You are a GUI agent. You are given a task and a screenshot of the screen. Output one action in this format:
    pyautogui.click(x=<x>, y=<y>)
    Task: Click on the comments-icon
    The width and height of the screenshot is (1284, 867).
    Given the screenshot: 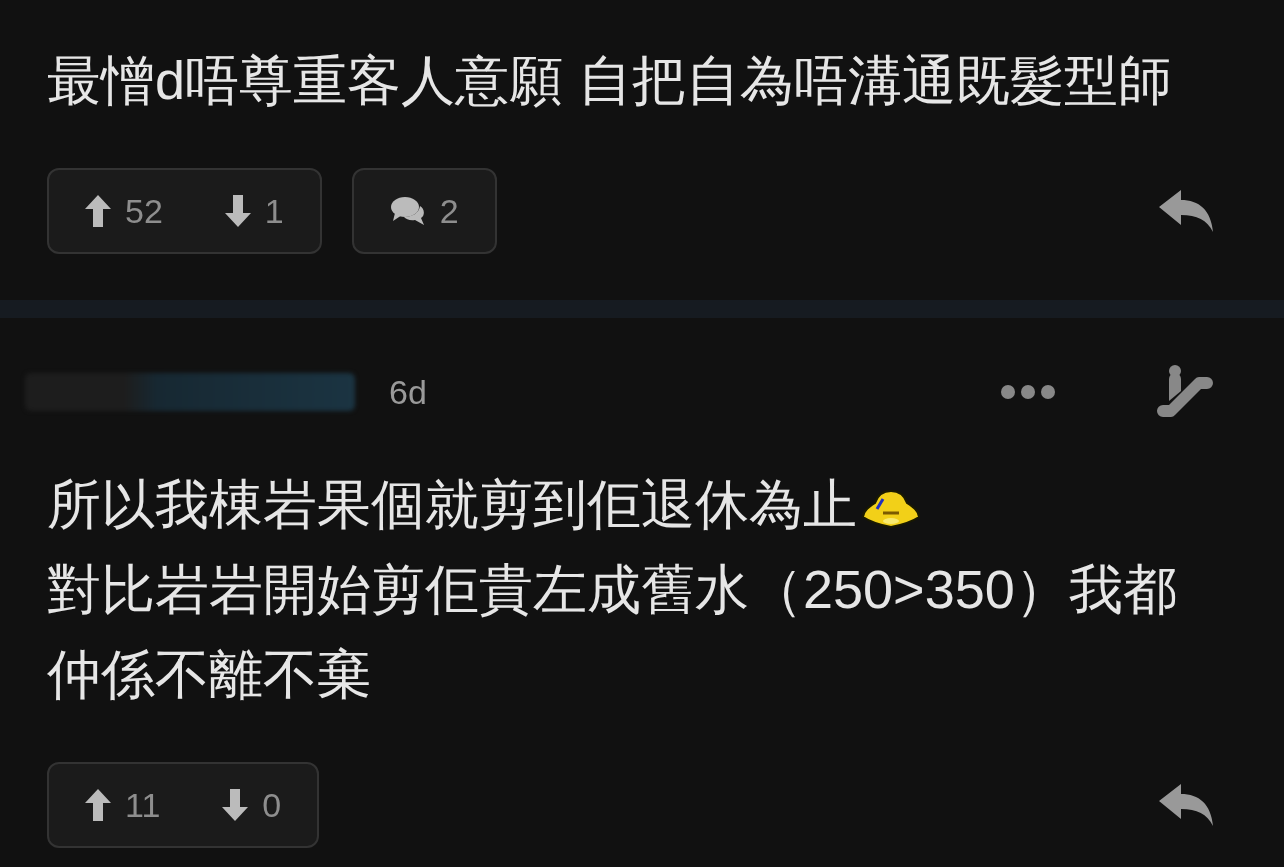 What is the action you would take?
    pyautogui.click(x=407, y=211)
    